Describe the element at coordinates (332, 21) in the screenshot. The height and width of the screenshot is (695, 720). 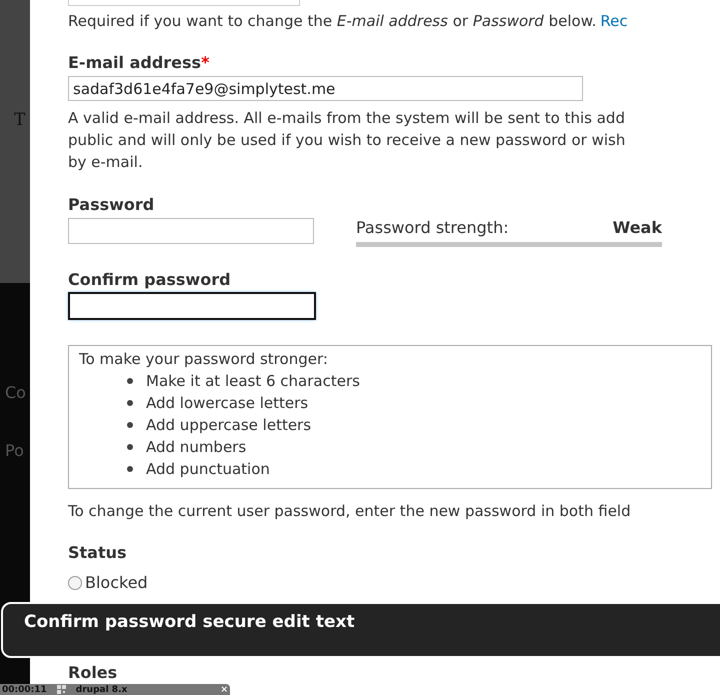
I see `field-description: Required if you want to change the E-mail address or Password below.` at that location.